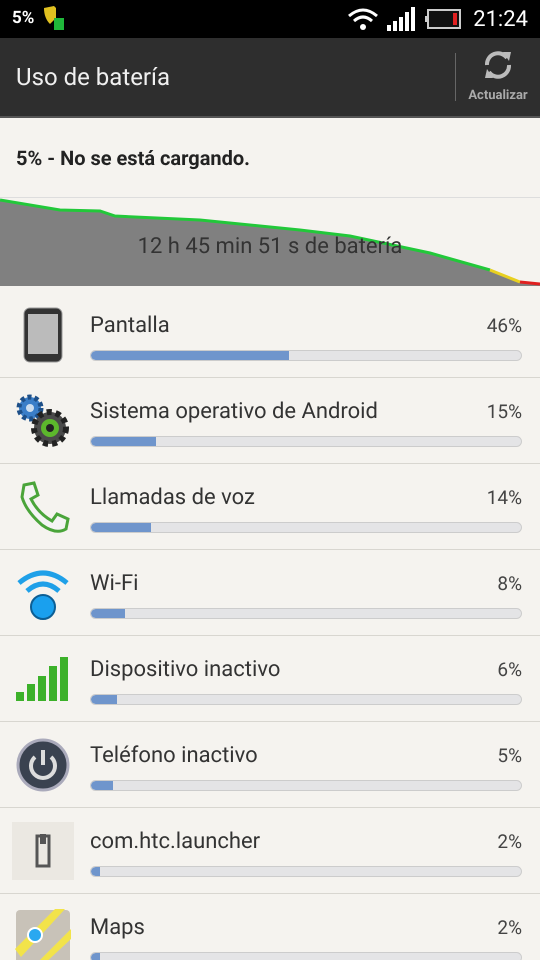  Describe the element at coordinates (509, 755) in the screenshot. I see `usage-percent: 5%` at that location.